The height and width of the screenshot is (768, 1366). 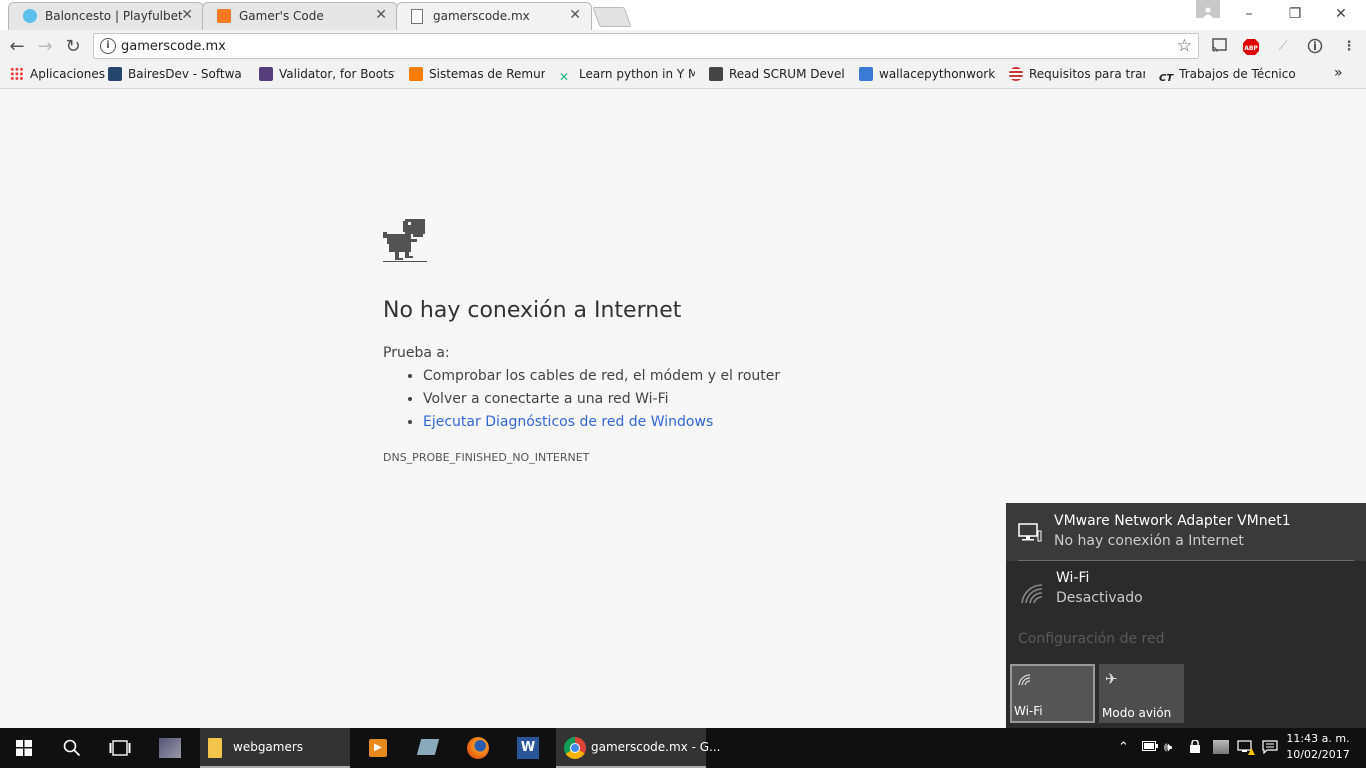 I want to click on search-button, so click(x=72, y=748).